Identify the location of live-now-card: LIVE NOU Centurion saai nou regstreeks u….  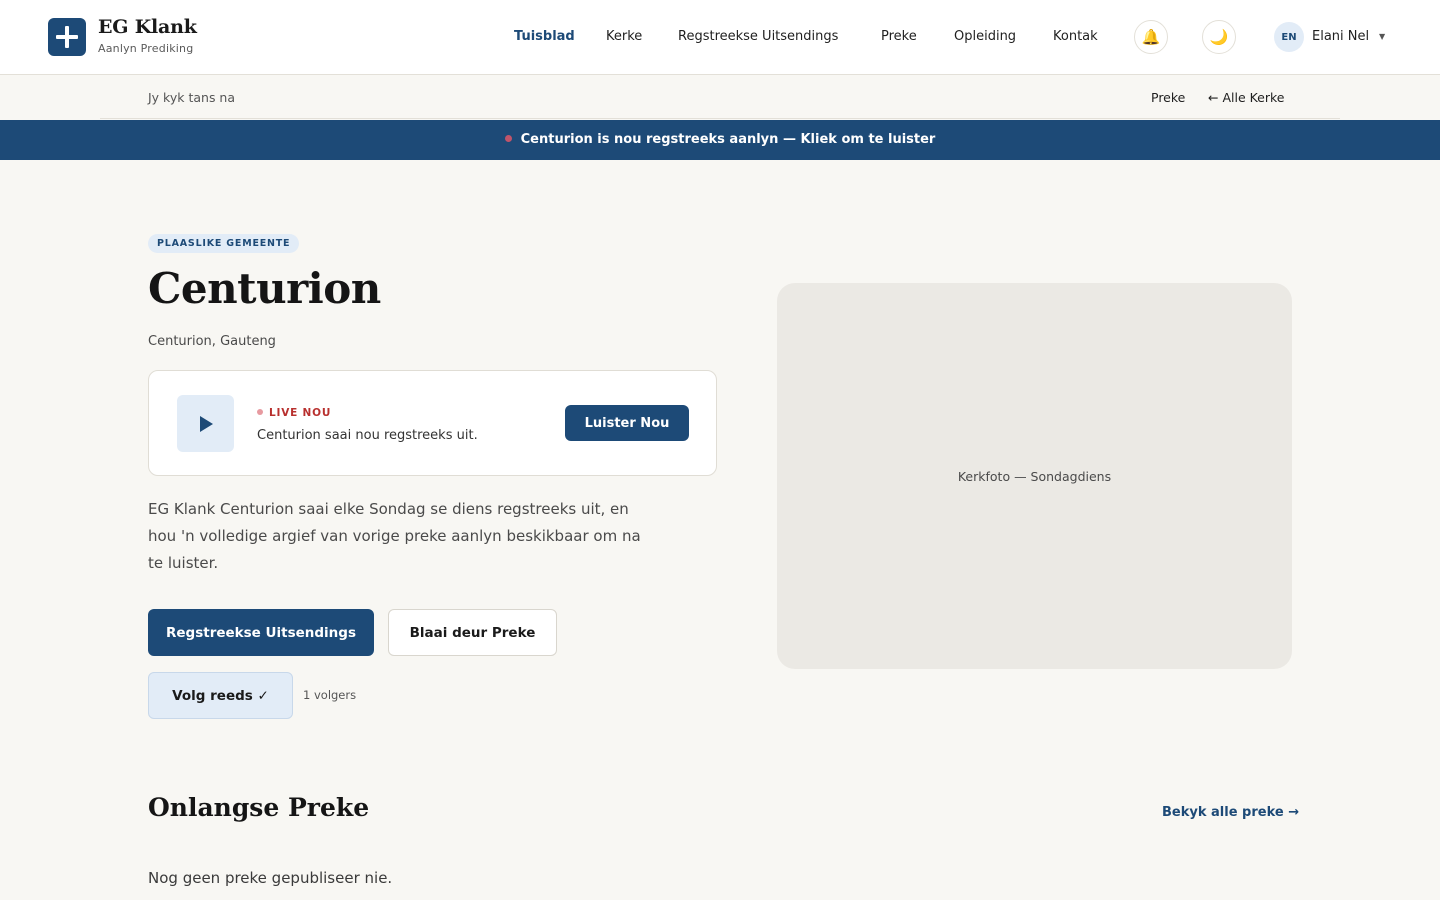
(432, 423).